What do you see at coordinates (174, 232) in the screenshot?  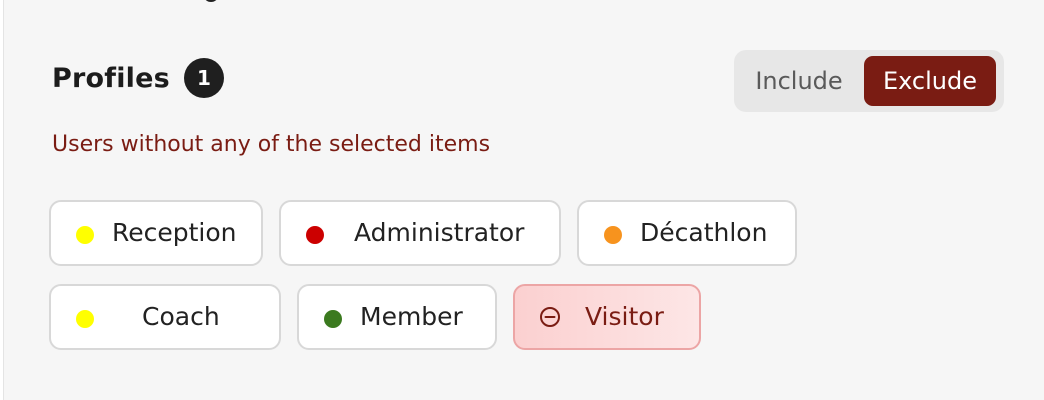 I see `chip-label: Reception` at bounding box center [174, 232].